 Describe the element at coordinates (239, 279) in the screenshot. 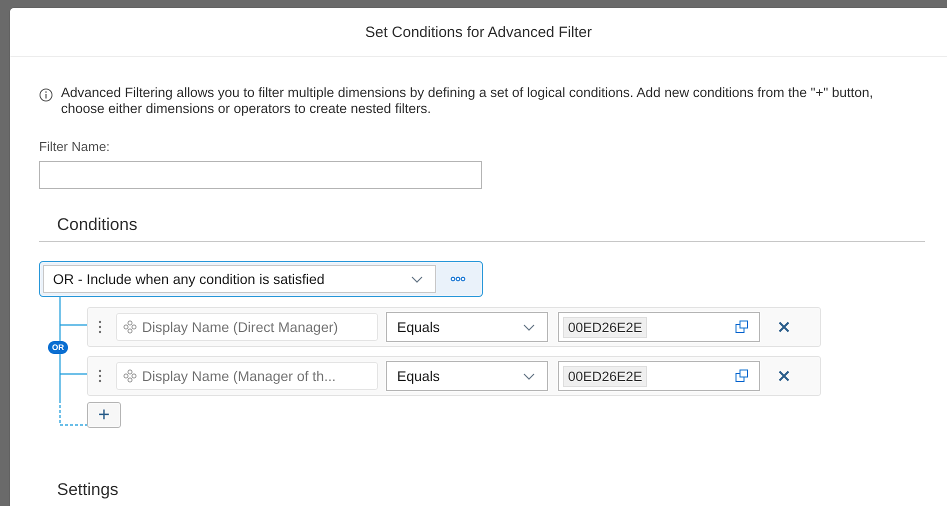

I see `operator-dropdown: OR - Include when any condition is satisfied` at that location.